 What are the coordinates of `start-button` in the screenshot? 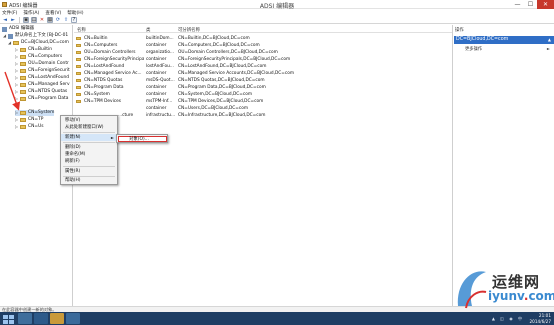 It's located at (8, 319).